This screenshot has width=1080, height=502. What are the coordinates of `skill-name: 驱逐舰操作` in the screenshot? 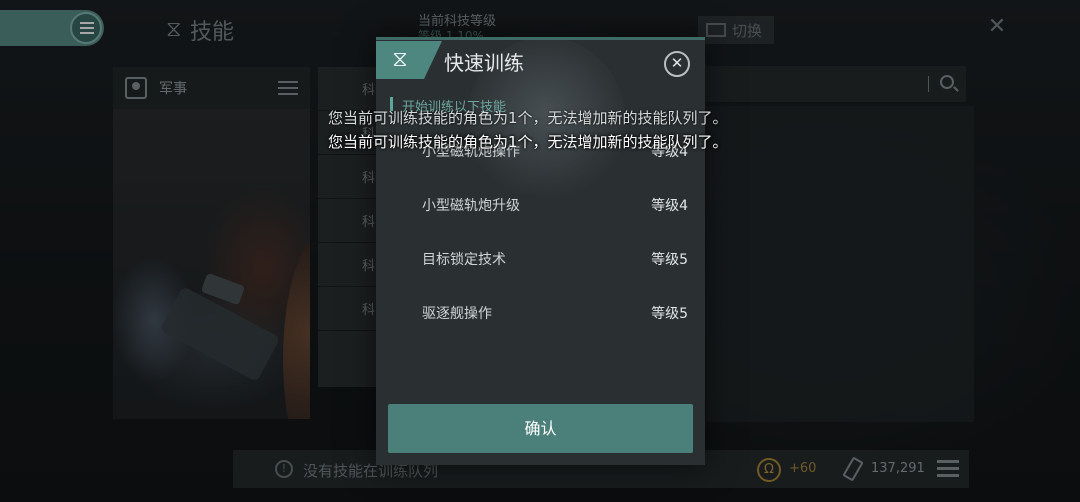 It's located at (457, 314).